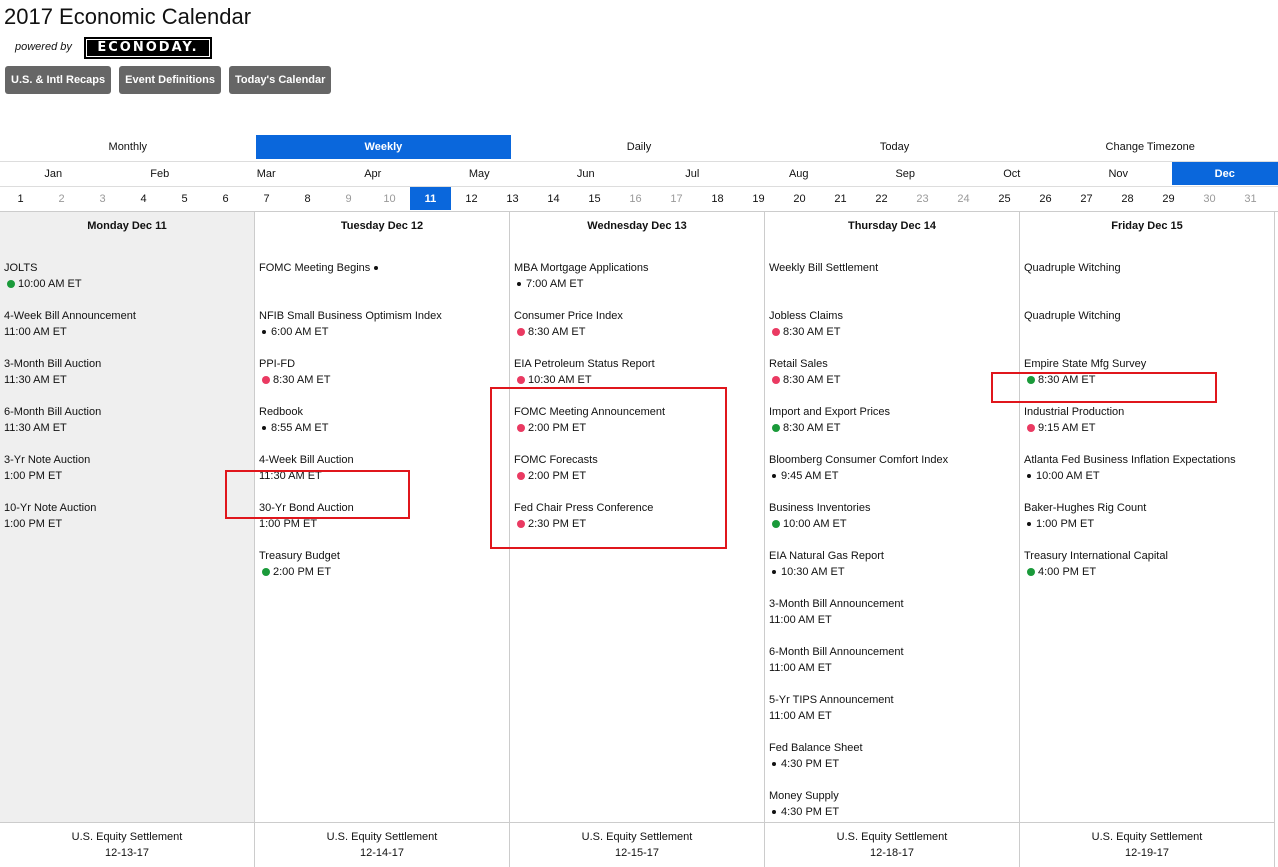  Describe the element at coordinates (806, 316) in the screenshot. I see `event-name: Jobless Claims` at that location.